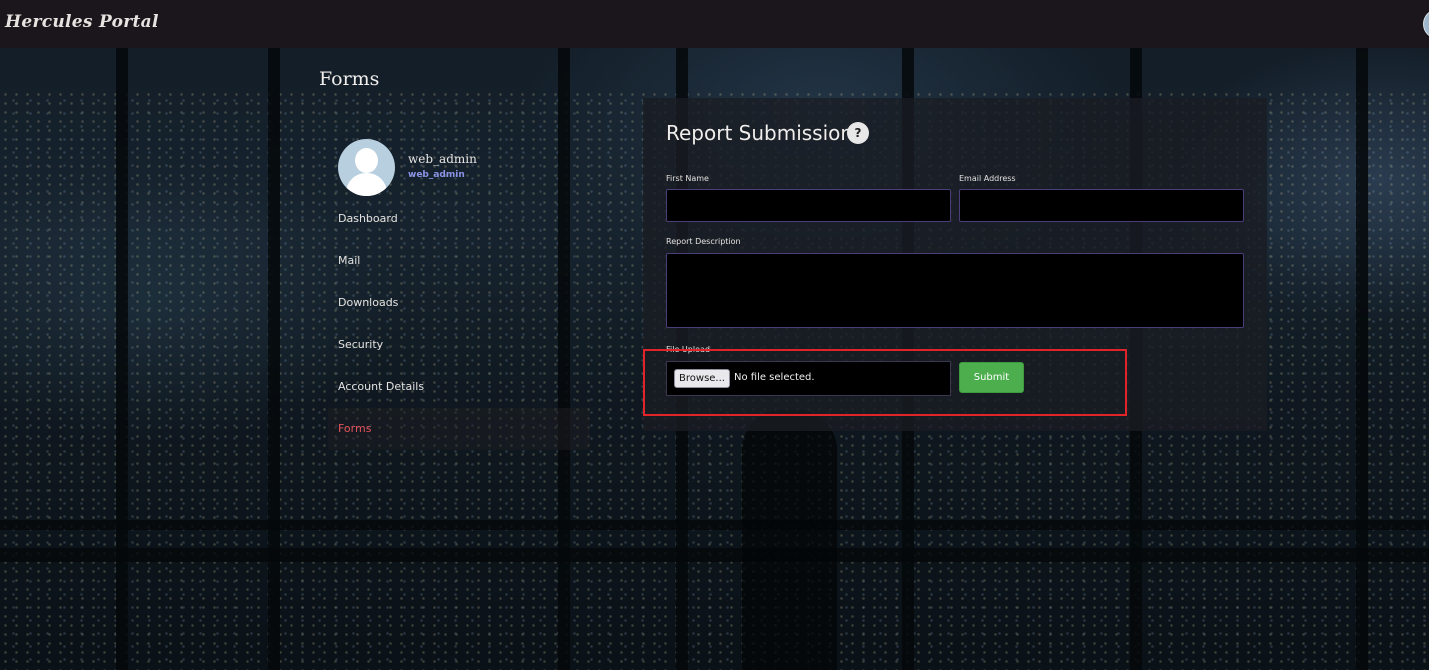  I want to click on sidebar-item-forms: Forms, so click(459, 429).